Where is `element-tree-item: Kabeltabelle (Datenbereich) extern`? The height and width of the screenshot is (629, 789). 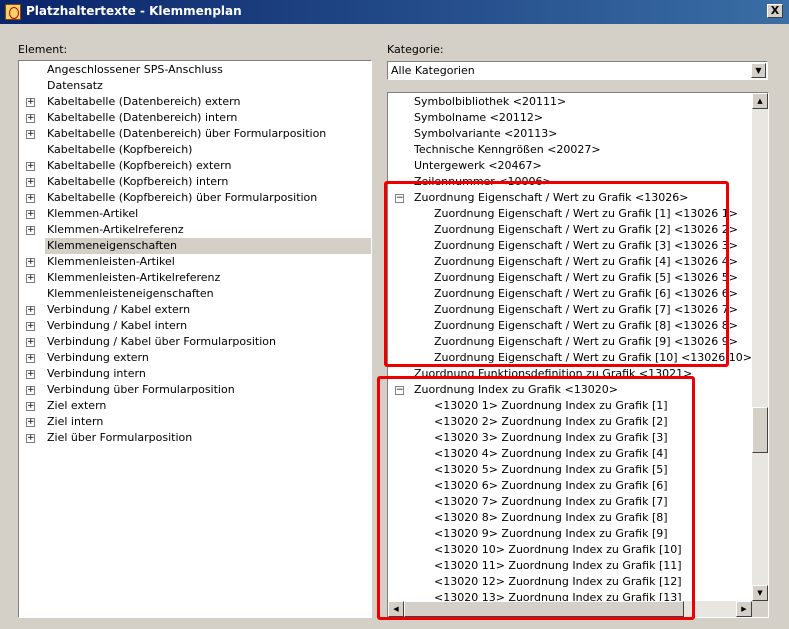 element-tree-item: Kabeltabelle (Datenbereich) extern is located at coordinates (208, 102).